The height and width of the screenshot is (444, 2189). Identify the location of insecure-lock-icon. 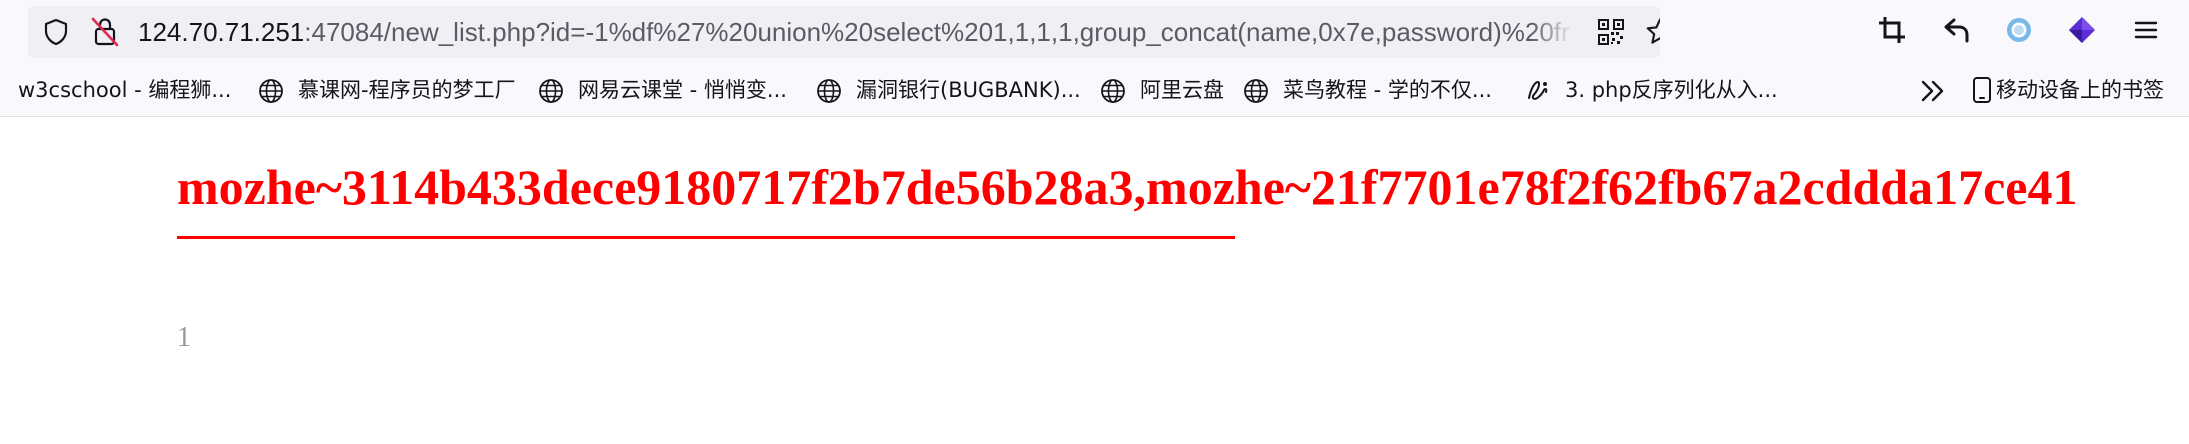
(105, 32).